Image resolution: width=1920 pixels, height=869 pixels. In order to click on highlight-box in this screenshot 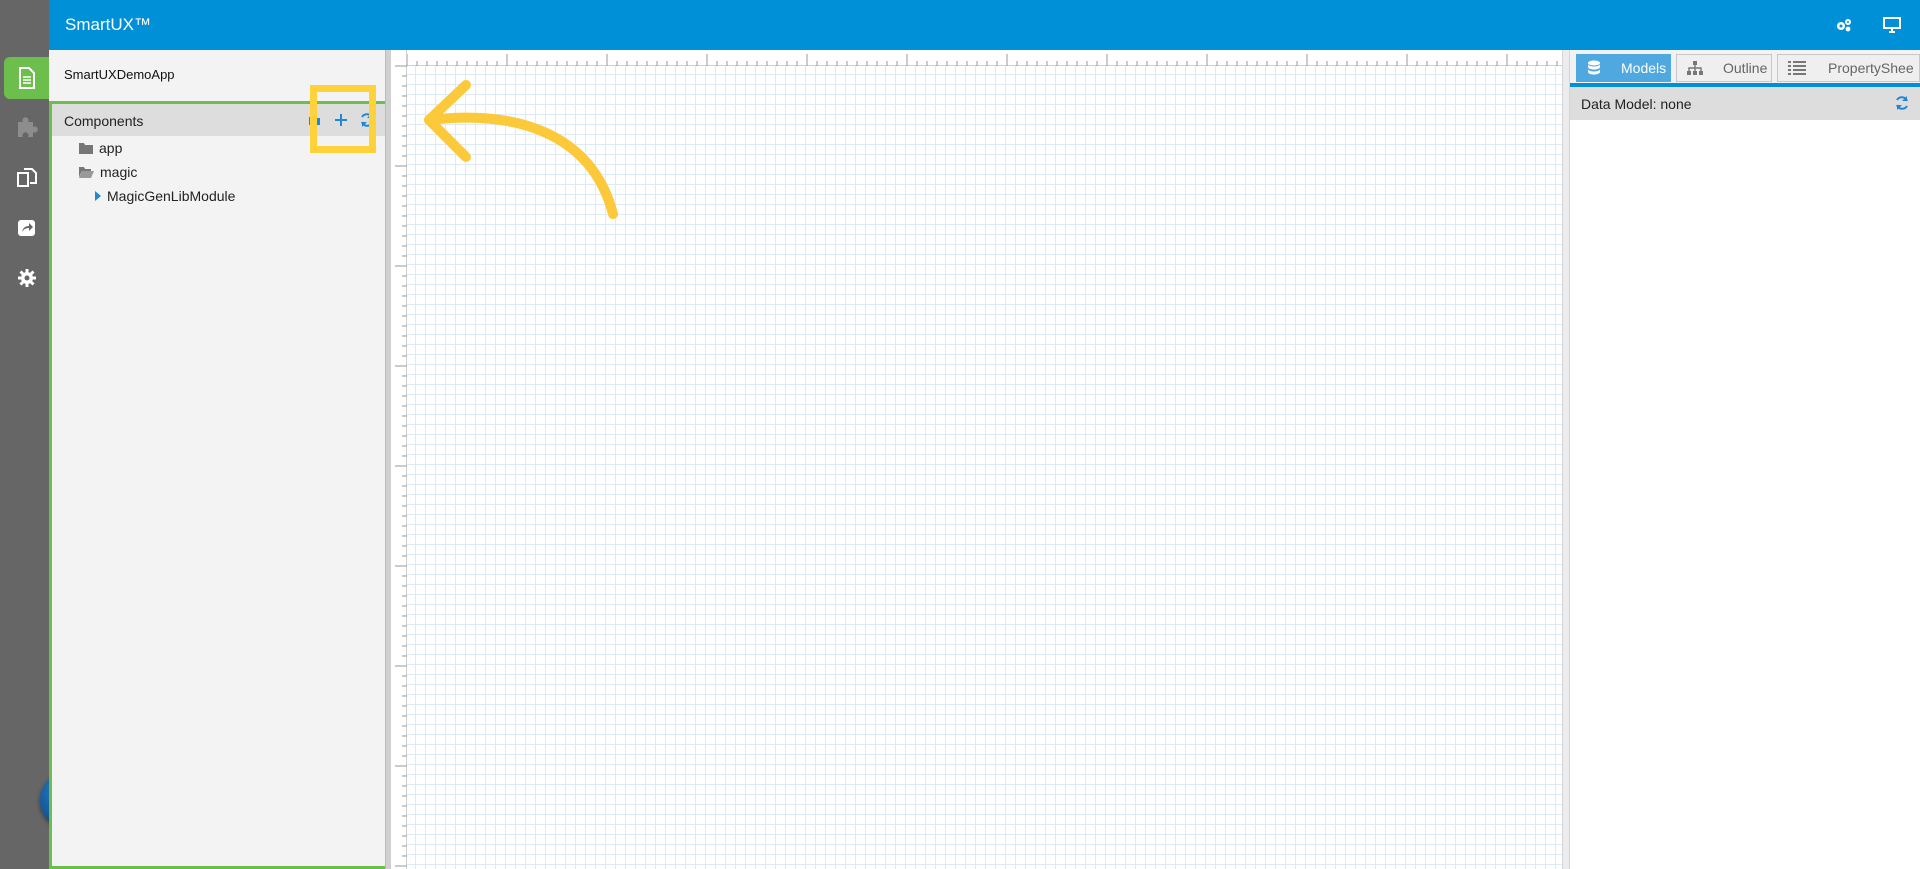, I will do `click(343, 119)`.